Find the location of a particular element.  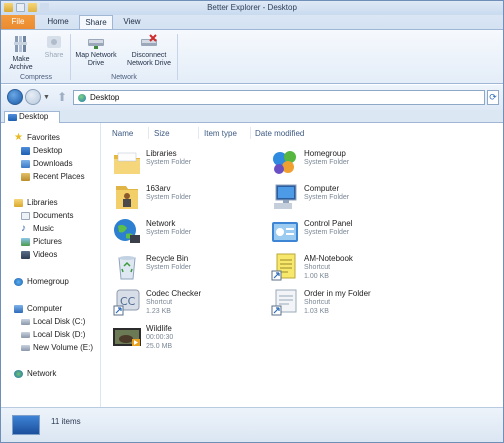

homegroup-icon is located at coordinates (18, 282).